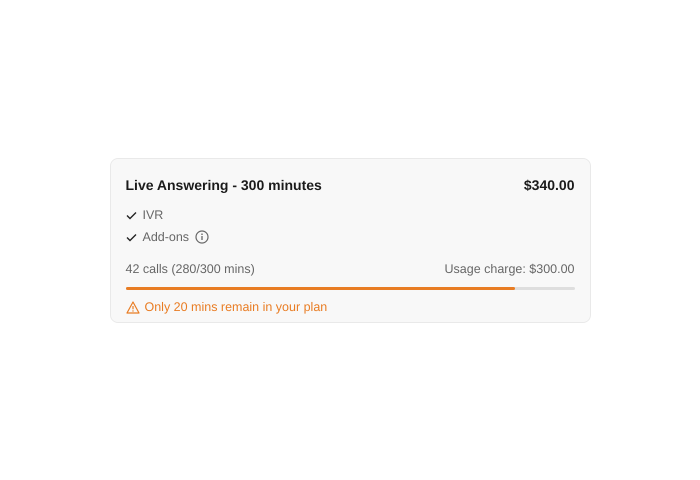  I want to click on warning-icon, so click(133, 307).